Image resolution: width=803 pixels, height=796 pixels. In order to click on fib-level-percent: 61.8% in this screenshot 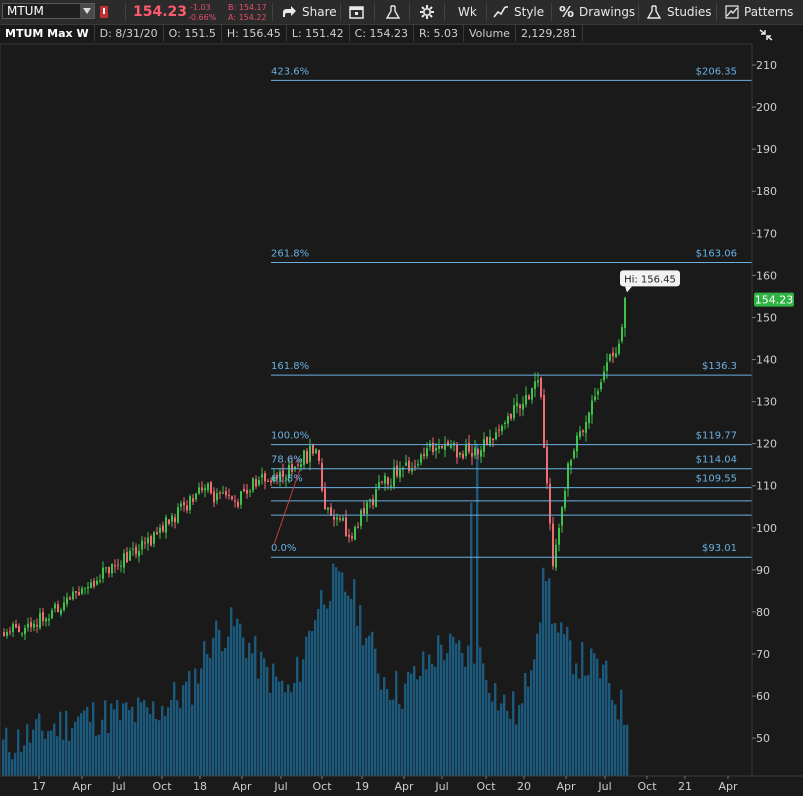, I will do `click(287, 479)`.